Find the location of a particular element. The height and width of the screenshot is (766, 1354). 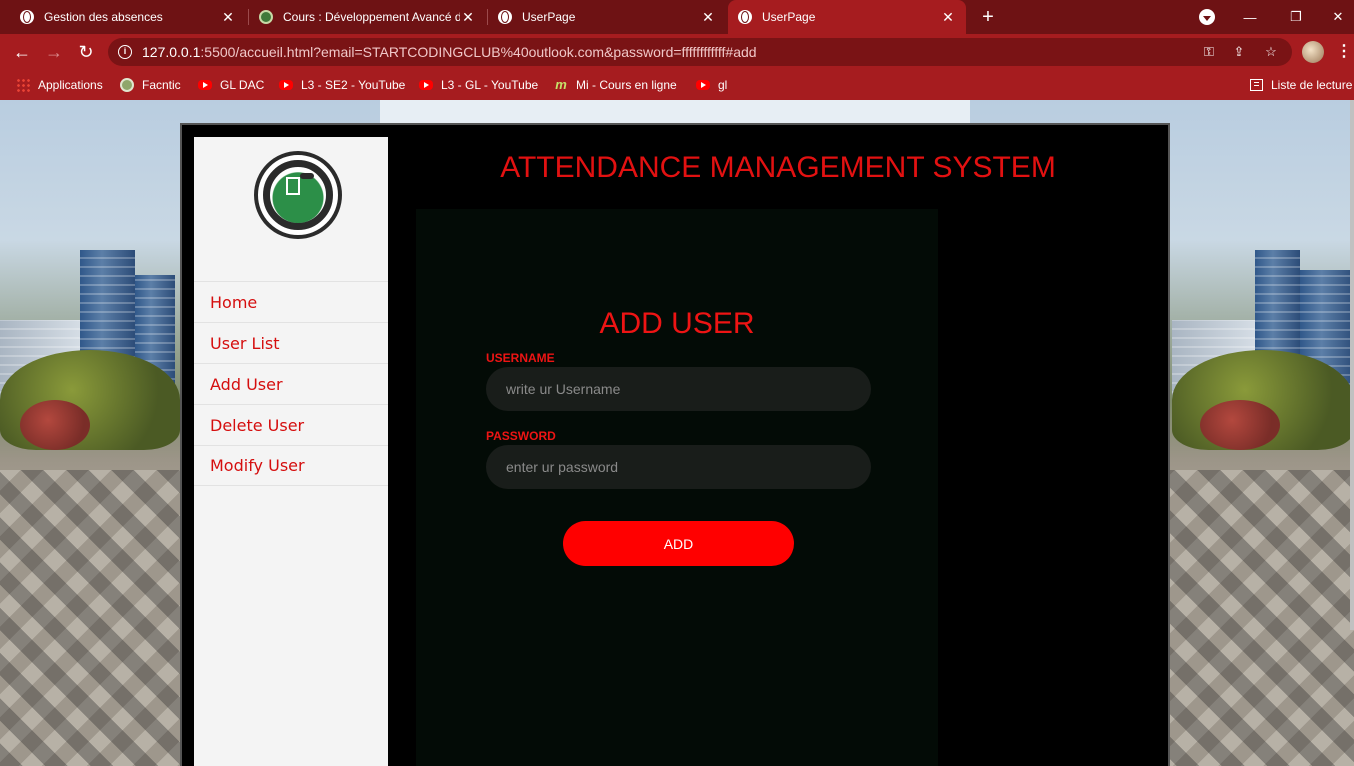

bookmark-gl: gl is located at coordinates (711, 85).